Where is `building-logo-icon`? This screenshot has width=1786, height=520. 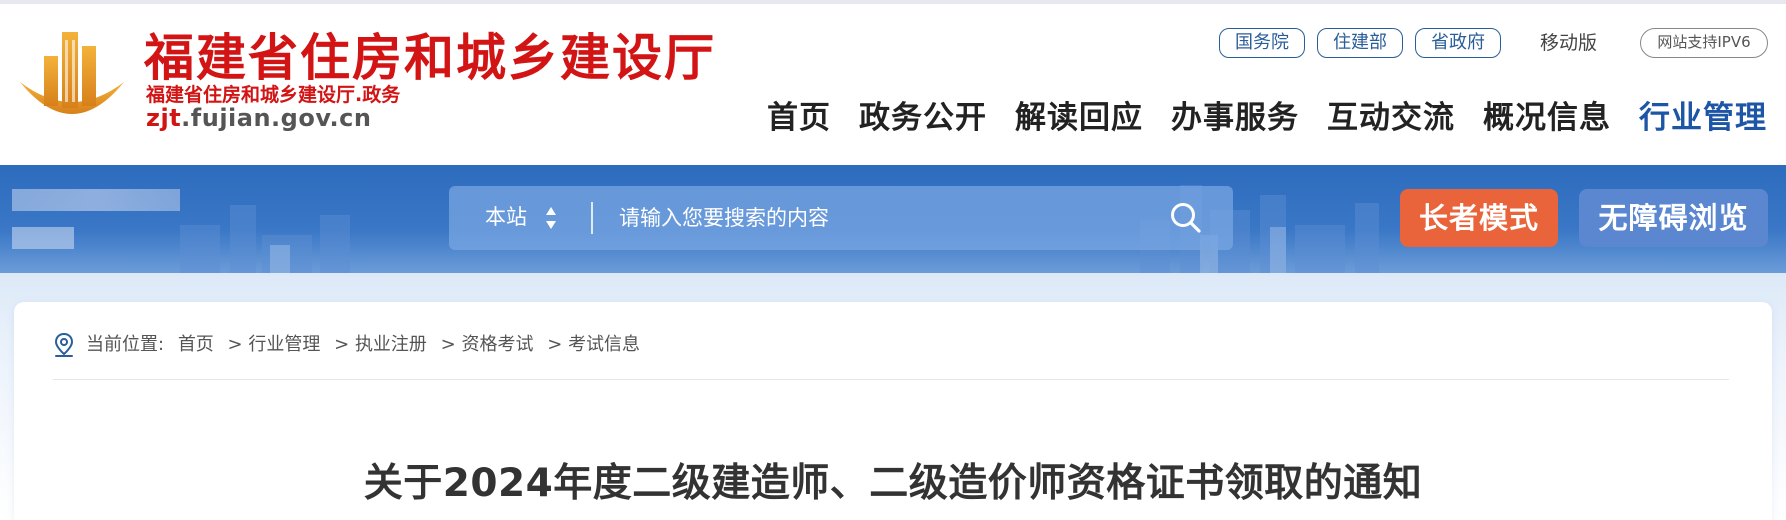 building-logo-icon is located at coordinates (72, 79).